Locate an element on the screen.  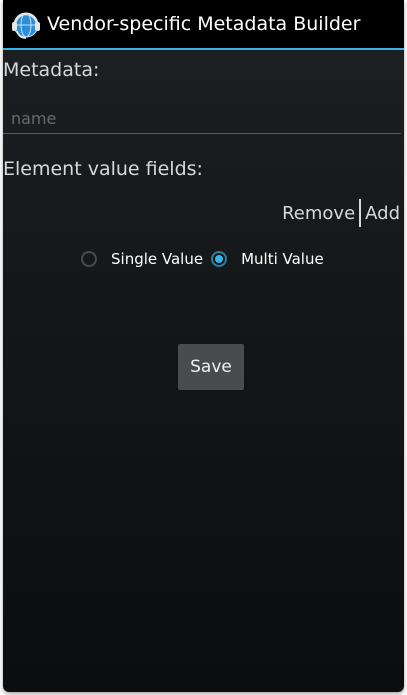
single-value-label: Single Value is located at coordinates (157, 259).